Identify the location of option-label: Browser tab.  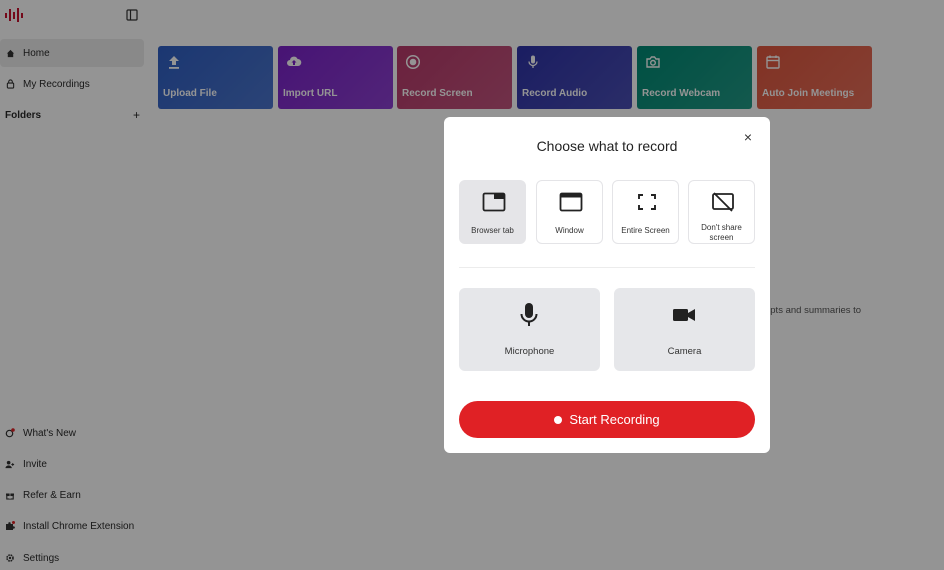
(492, 230).